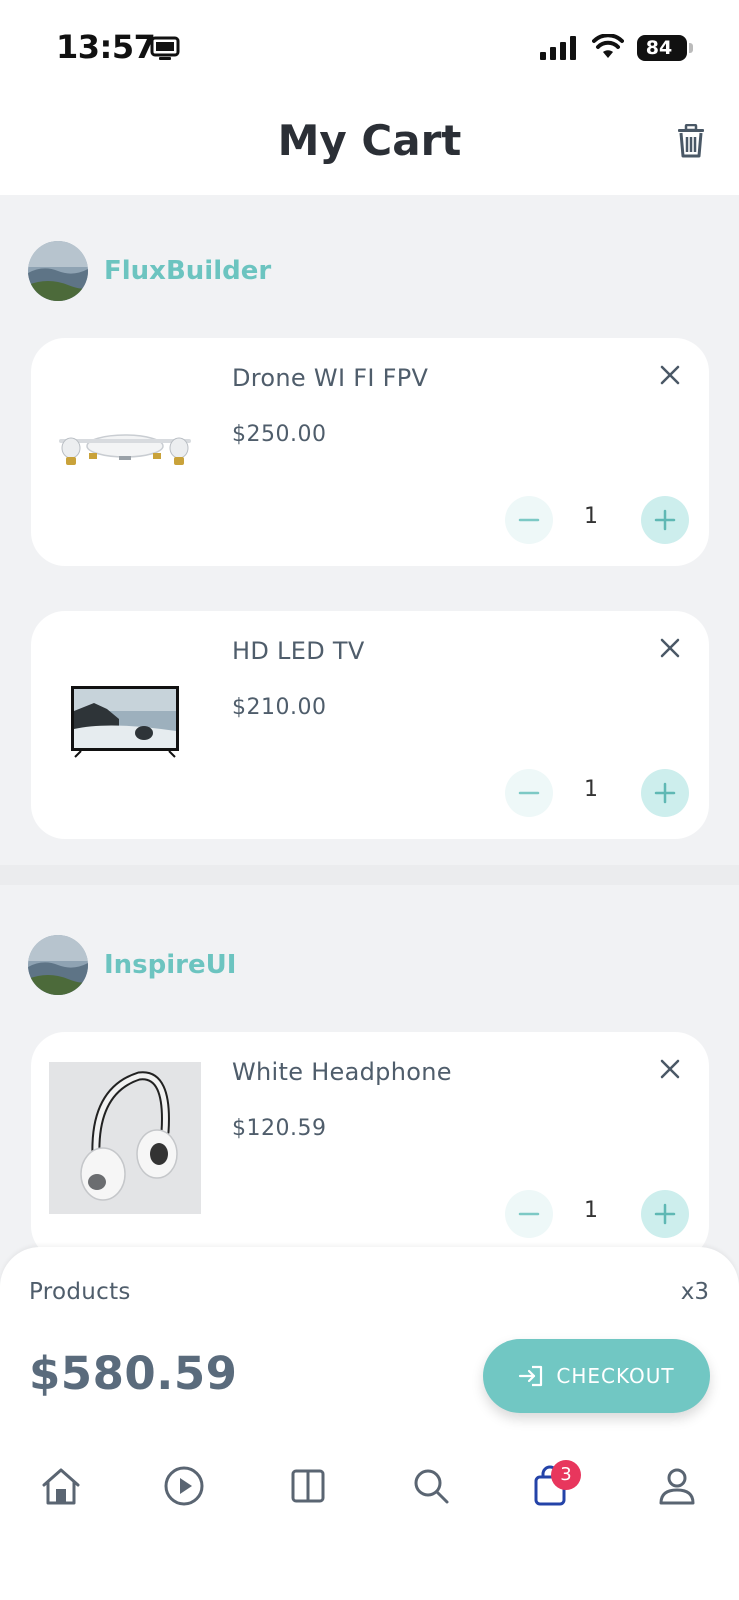  I want to click on store-name: FluxBuilder, so click(188, 271).